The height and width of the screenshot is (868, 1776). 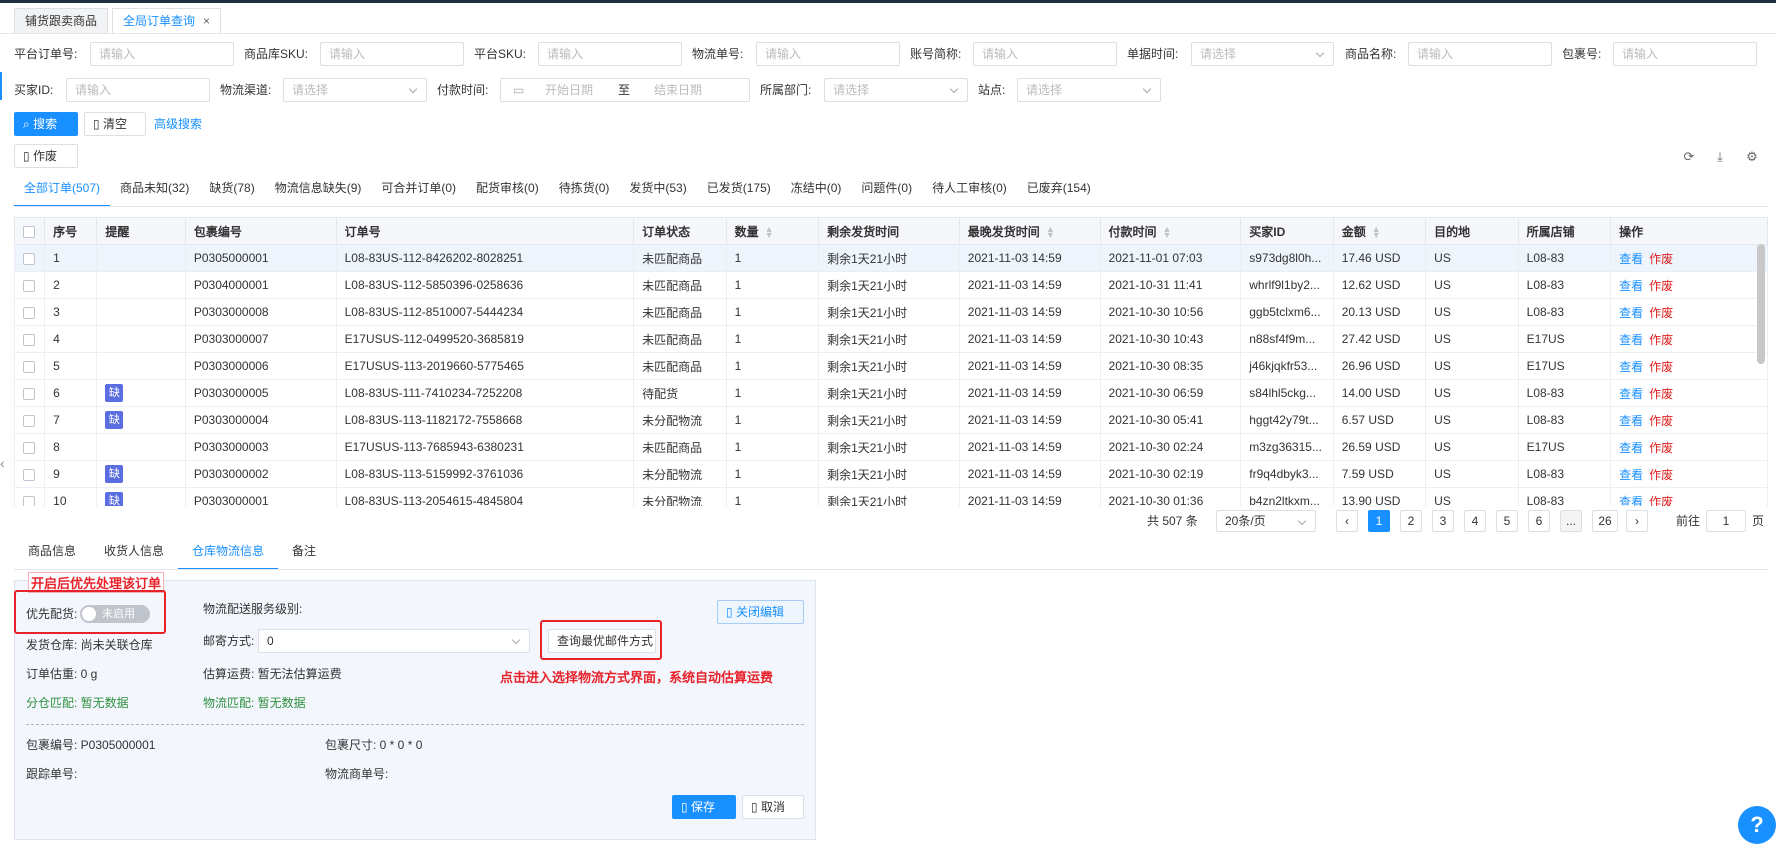 What do you see at coordinates (162, 54) in the screenshot?
I see `platform-order-input: 请输入` at bounding box center [162, 54].